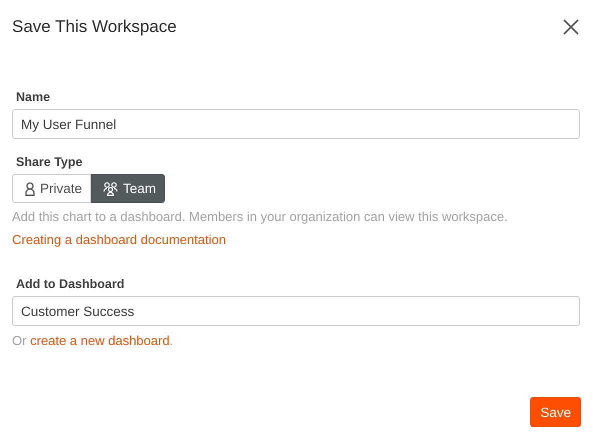  Describe the element at coordinates (52, 188) in the screenshot. I see `share-type-option: Private` at that location.